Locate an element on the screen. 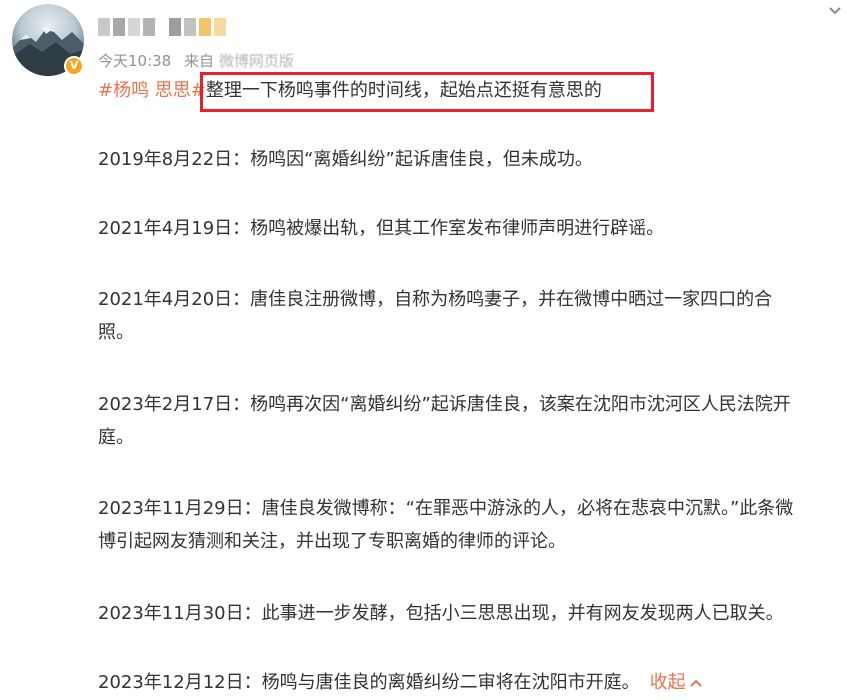  post-source-prefix: 来自 is located at coordinates (199, 61).